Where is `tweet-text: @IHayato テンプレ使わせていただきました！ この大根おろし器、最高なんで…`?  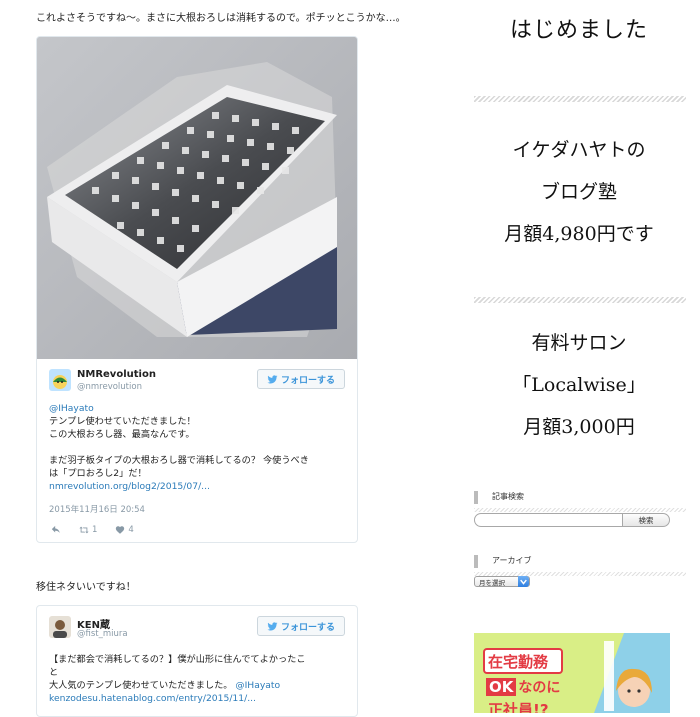
tweet-text: @IHayato テンプレ使わせていただきました！ この大根おろし器、最高なんで… is located at coordinates (198, 447).